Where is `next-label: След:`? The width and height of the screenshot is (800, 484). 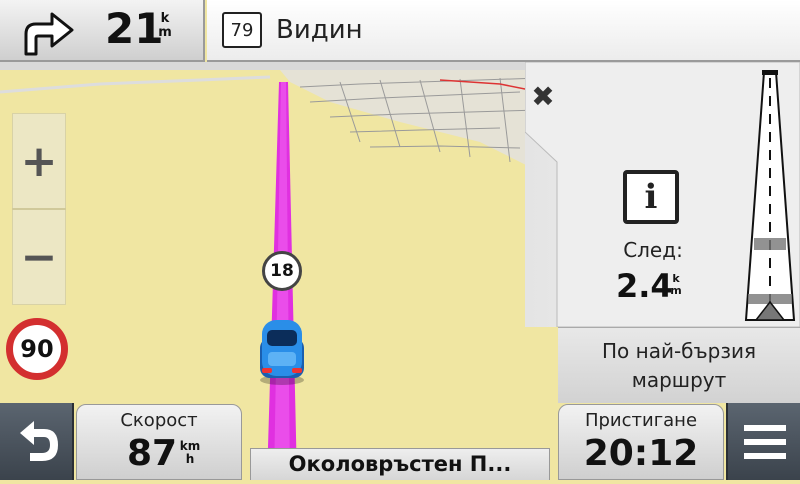 next-label: След: is located at coordinates (653, 250).